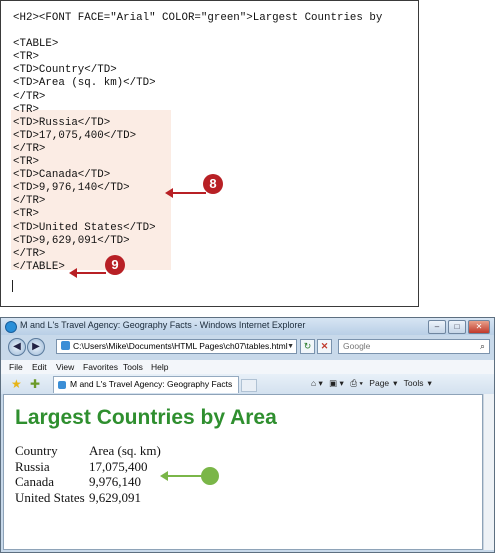 Image resolution: width=495 pixels, height=553 pixels. Describe the element at coordinates (35, 384) in the screenshot. I see `add-favorite-icon: ✚` at that location.